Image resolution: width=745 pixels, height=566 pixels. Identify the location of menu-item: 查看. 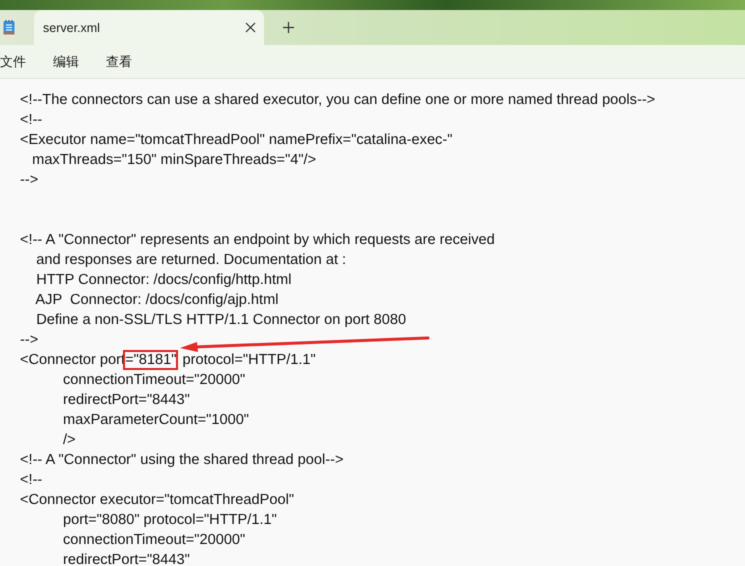
(119, 61).